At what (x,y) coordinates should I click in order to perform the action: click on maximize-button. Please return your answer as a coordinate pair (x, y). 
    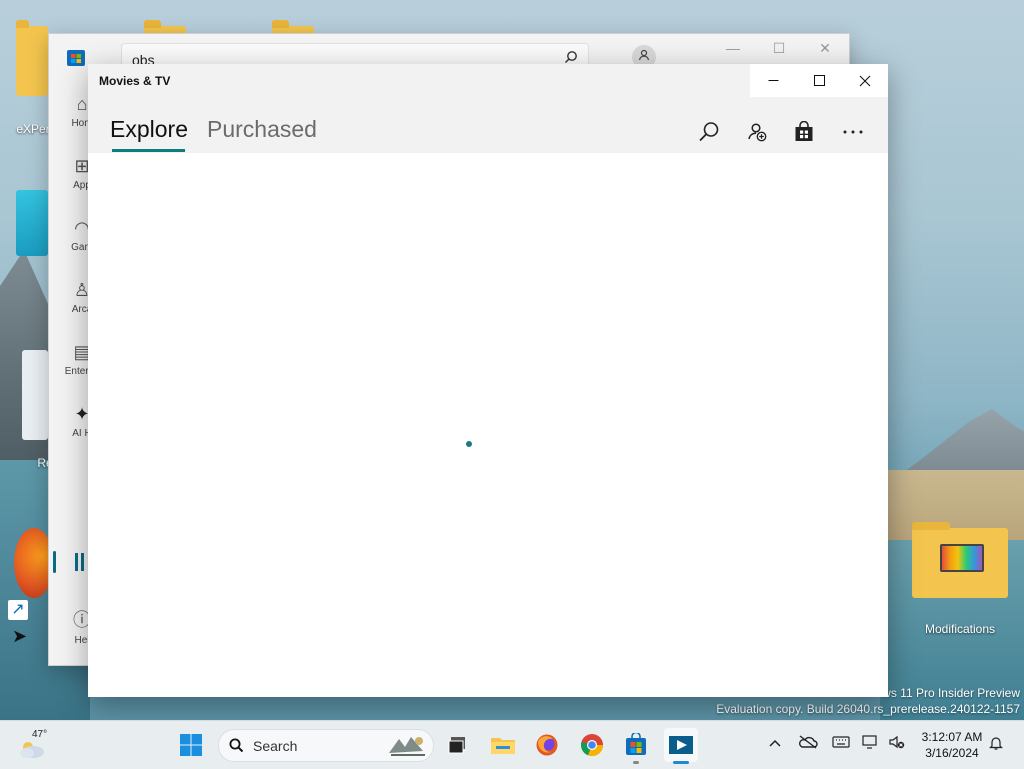
    Looking at the image, I should click on (819, 80).